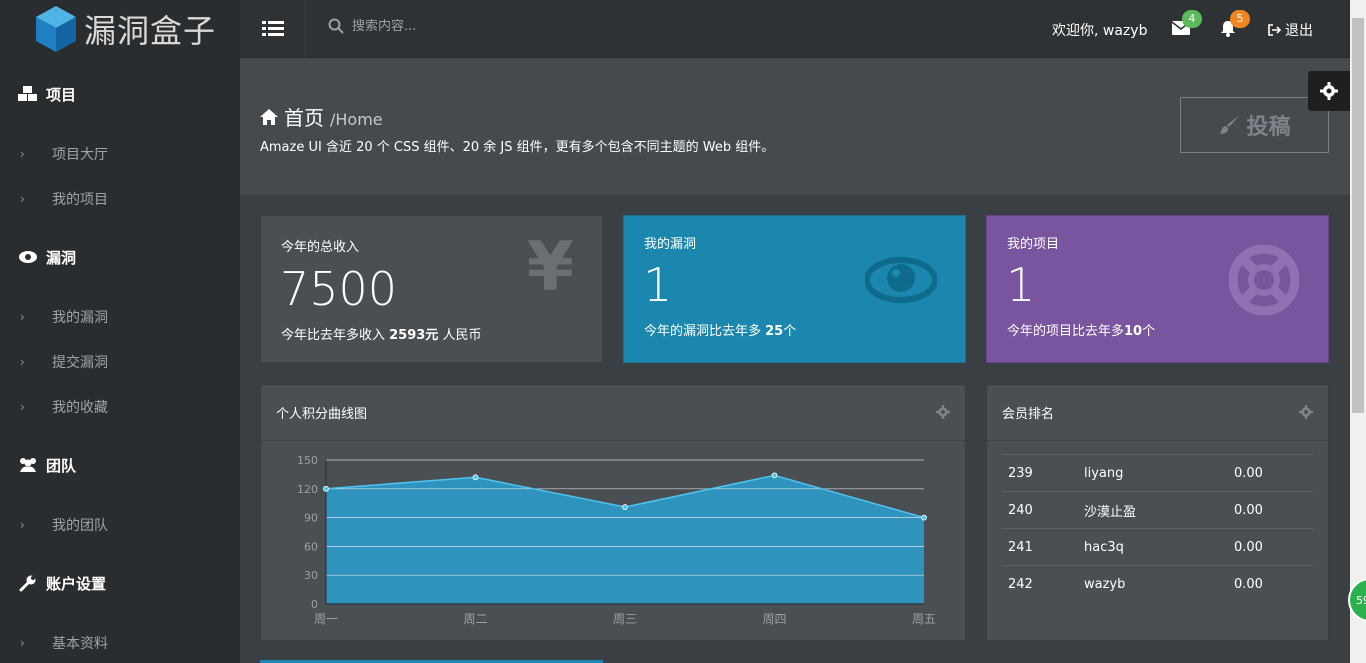 The width and height of the screenshot is (1366, 663). What do you see at coordinates (80, 199) in the screenshot?
I see `sidebar-item-label: 我的项目` at bounding box center [80, 199].